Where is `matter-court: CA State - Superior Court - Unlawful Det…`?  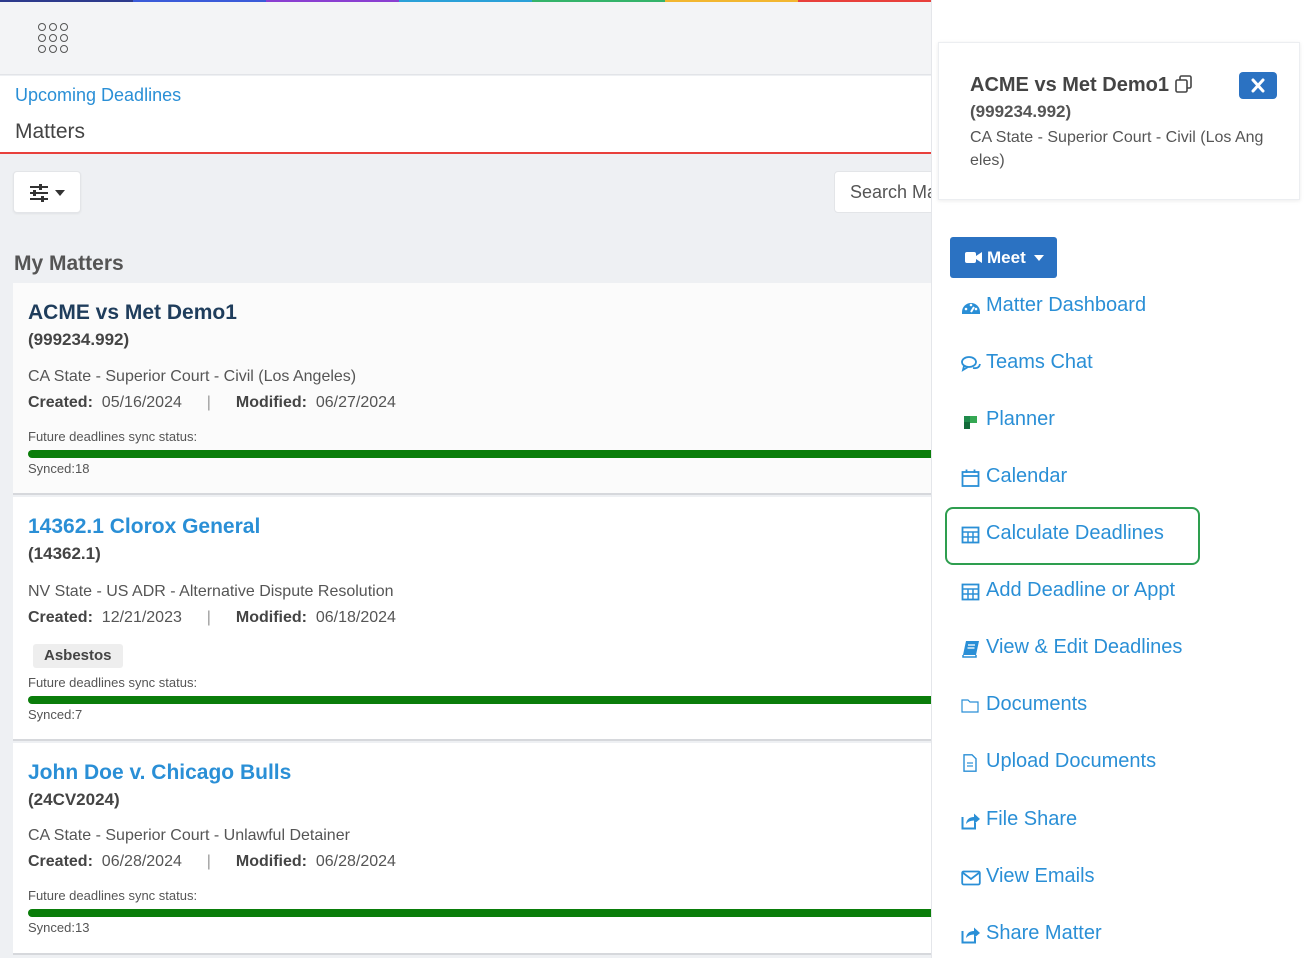 matter-court: CA State - Superior Court - Unlawful Det… is located at coordinates (189, 835).